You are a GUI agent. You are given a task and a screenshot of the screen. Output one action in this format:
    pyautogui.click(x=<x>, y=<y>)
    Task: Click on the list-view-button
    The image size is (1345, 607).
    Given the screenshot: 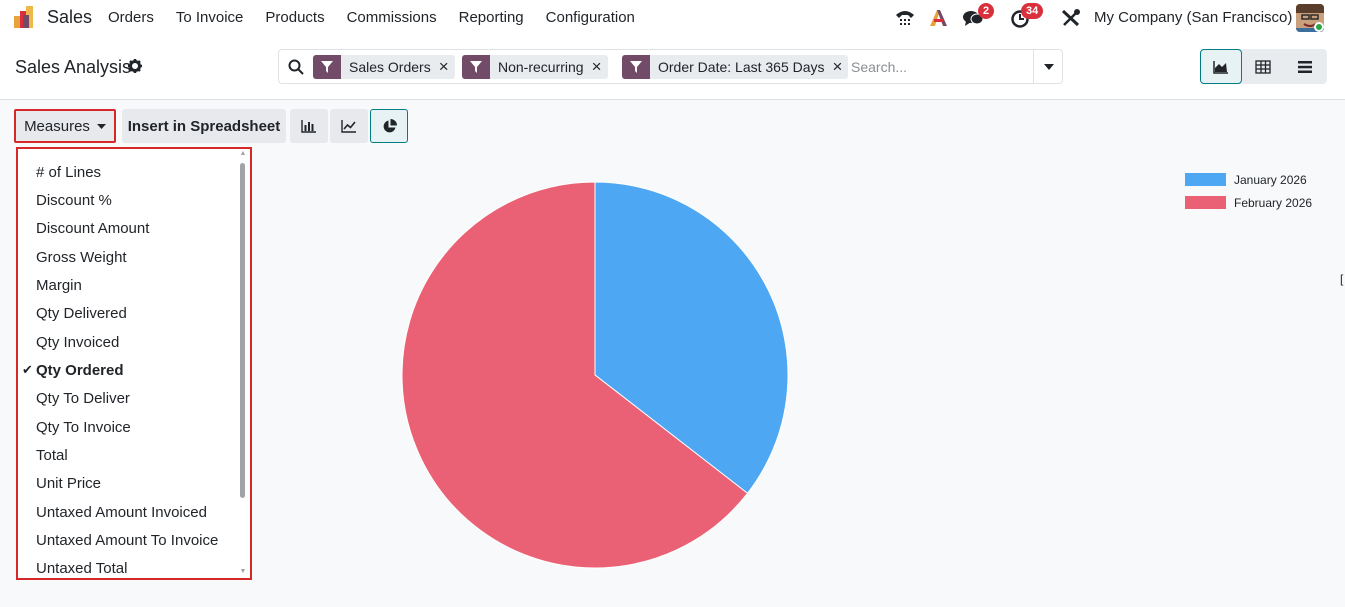 What is the action you would take?
    pyautogui.click(x=1305, y=66)
    